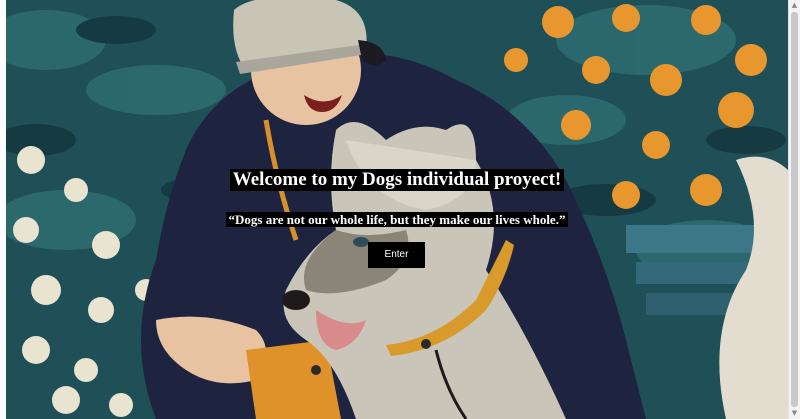 This screenshot has height=419, width=800. Describe the element at coordinates (396, 255) in the screenshot. I see `enter-button: Enter` at that location.